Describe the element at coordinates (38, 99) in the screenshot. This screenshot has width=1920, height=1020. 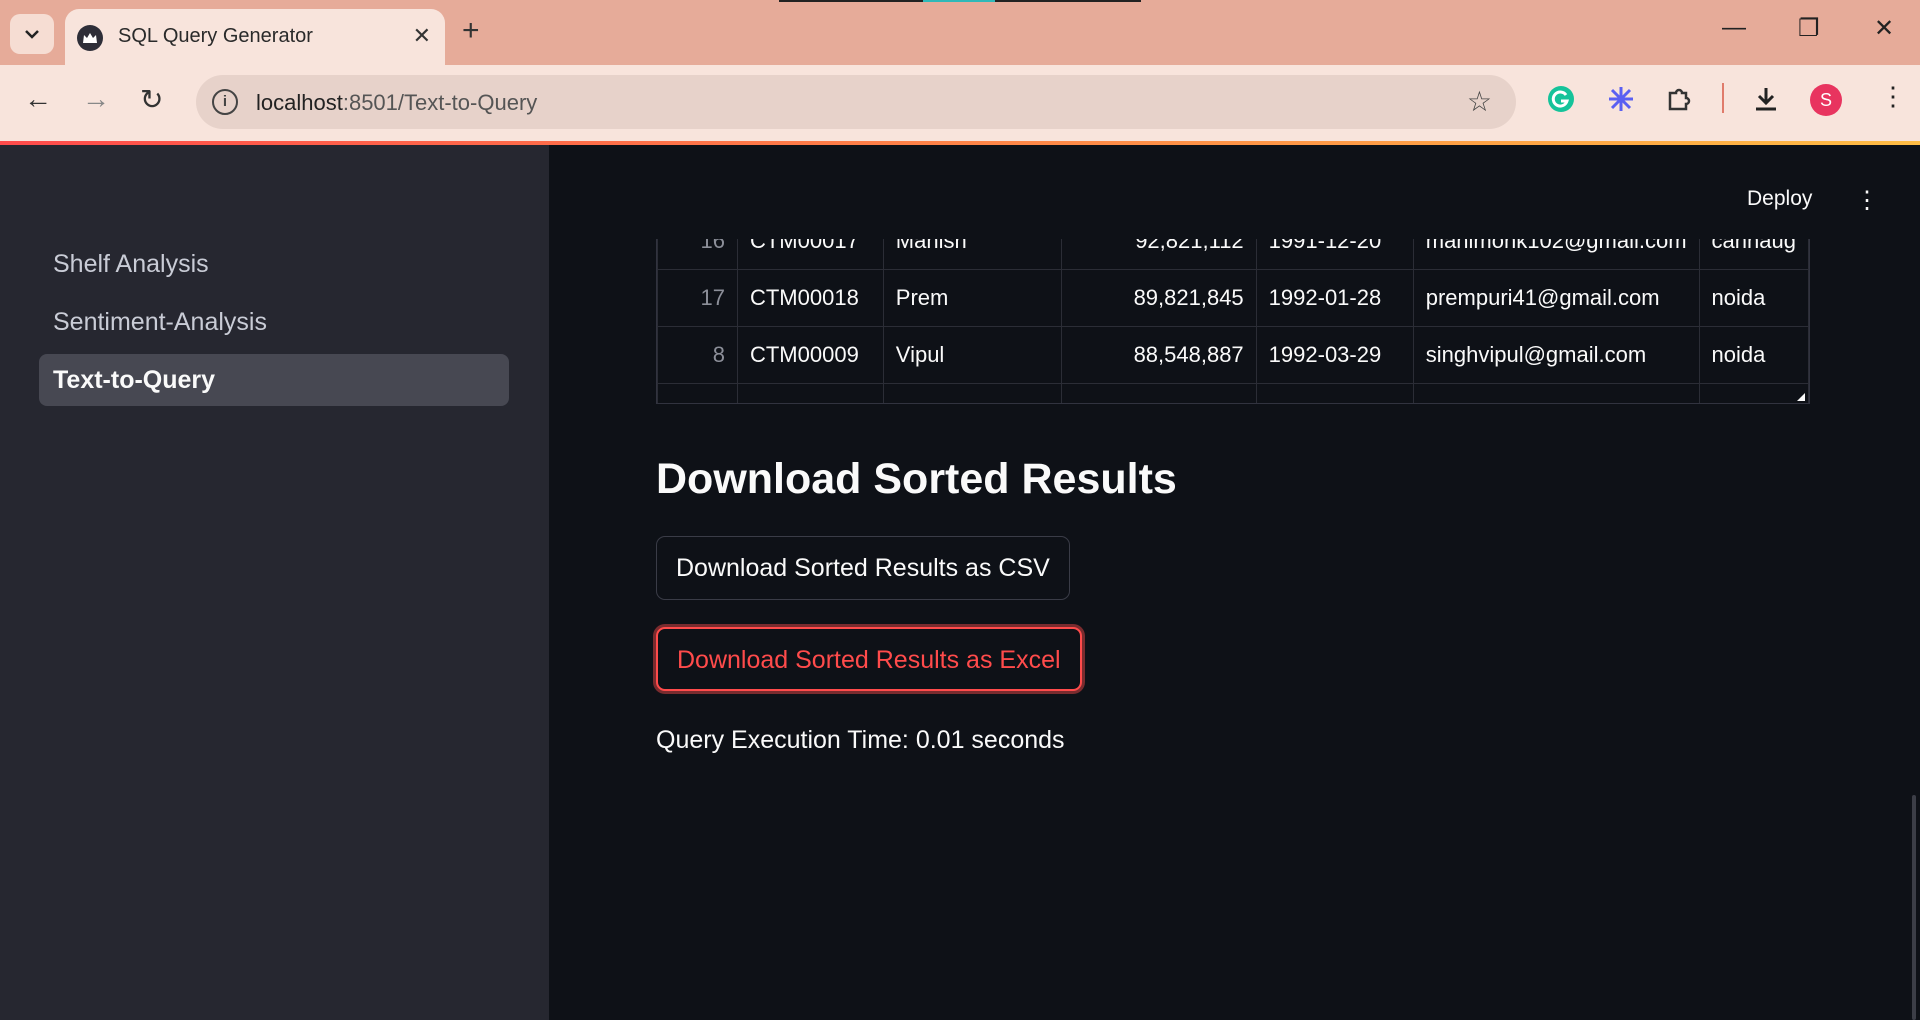
I see `back-icon: ←` at that location.